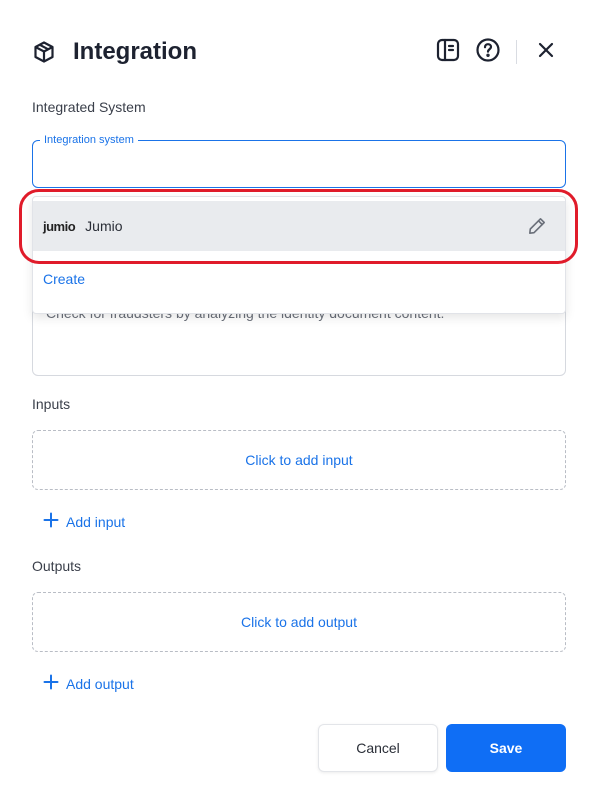 The image size is (598, 804). What do you see at coordinates (378, 748) in the screenshot?
I see `cancel-button: Cancel` at bounding box center [378, 748].